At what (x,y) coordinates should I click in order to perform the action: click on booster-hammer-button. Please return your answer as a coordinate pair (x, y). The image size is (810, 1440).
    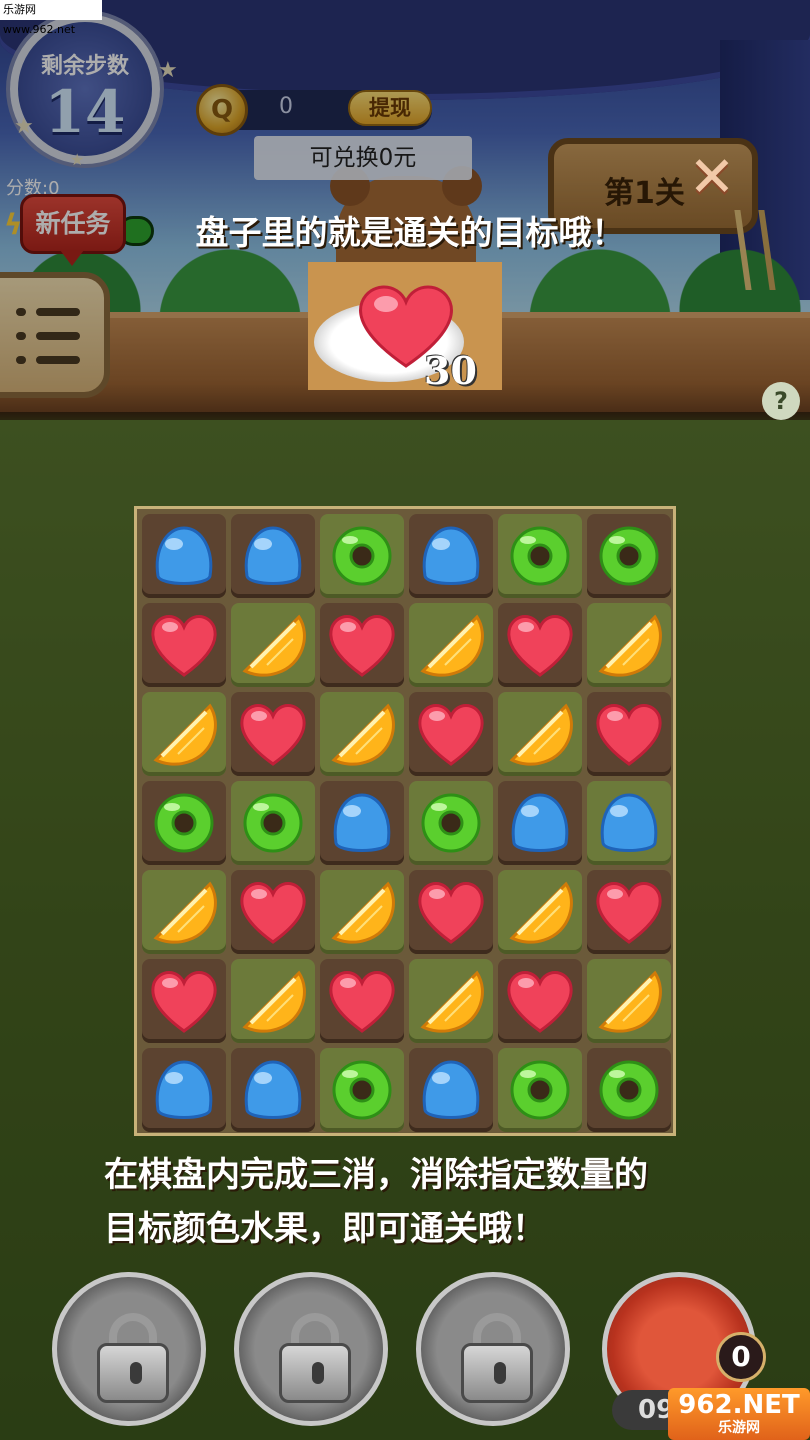
    Looking at the image, I should click on (311, 1349).